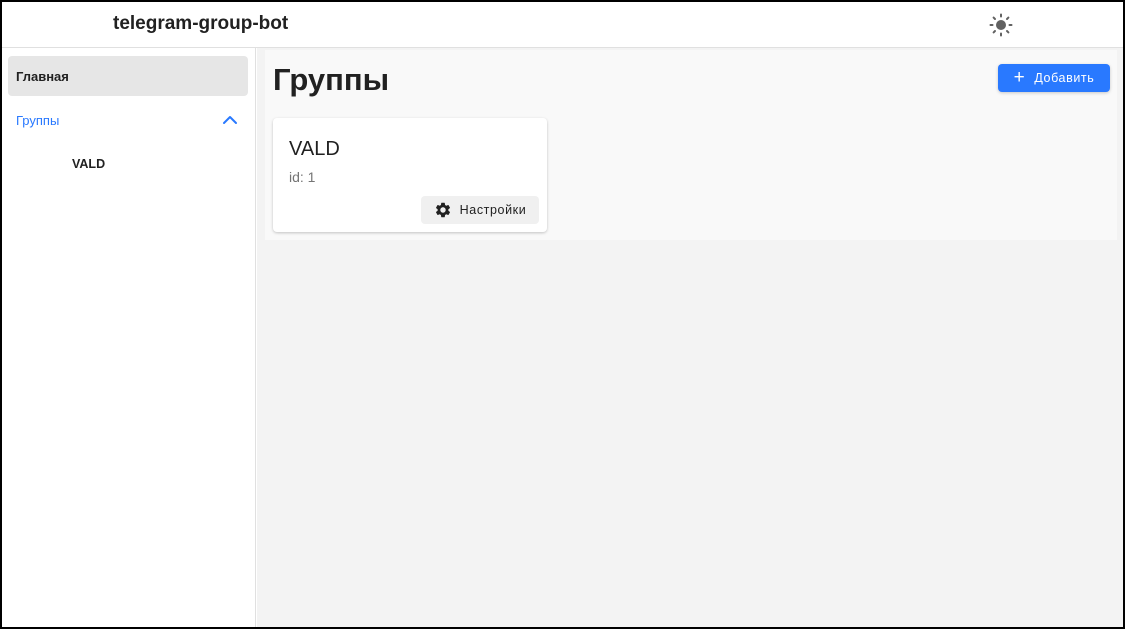  I want to click on sun-icon, so click(1001, 25).